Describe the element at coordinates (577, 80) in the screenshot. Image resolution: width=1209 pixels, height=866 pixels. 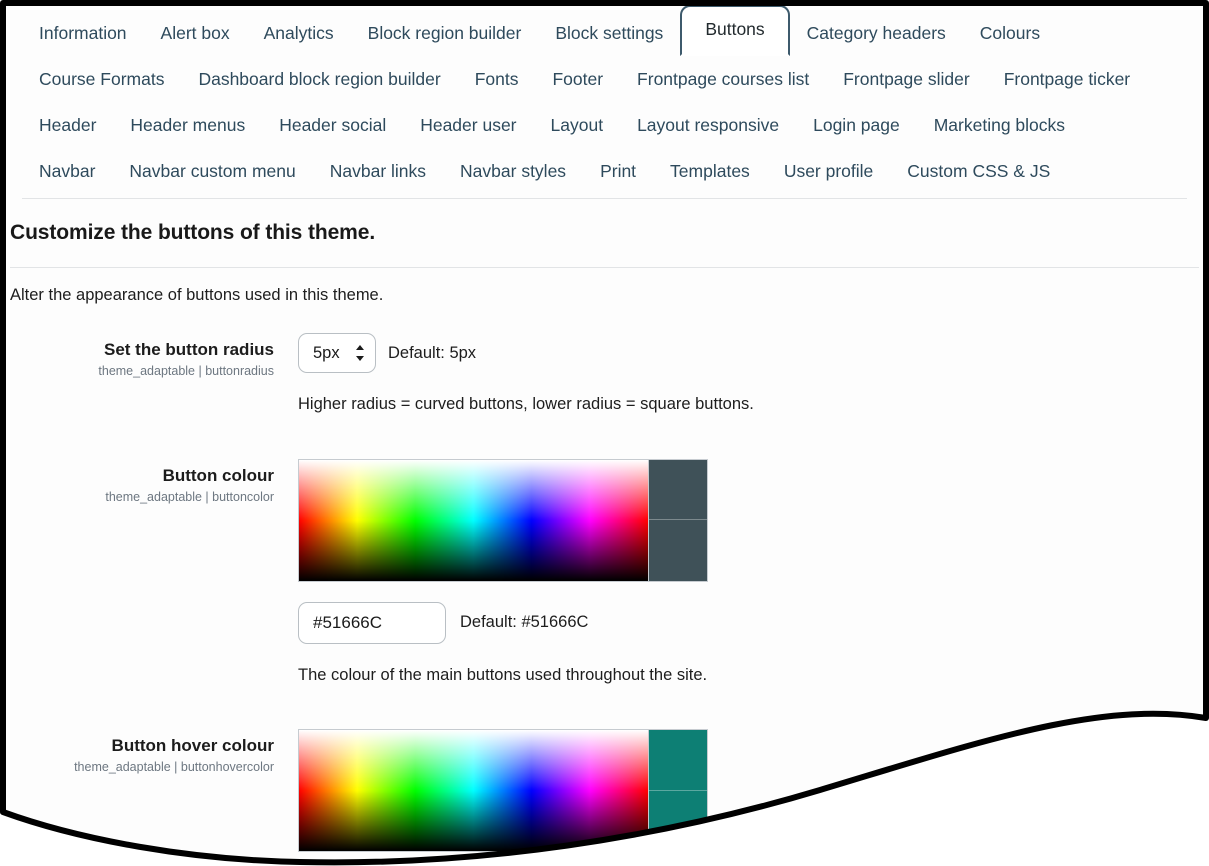
I see `tab-footer: Footer` at that location.